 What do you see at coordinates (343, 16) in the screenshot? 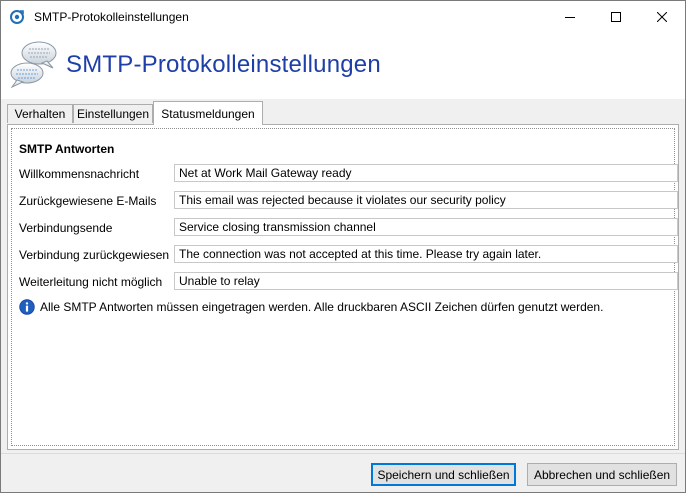
I see `title-bar: SMTP-Protokolleinstellungen` at bounding box center [343, 16].